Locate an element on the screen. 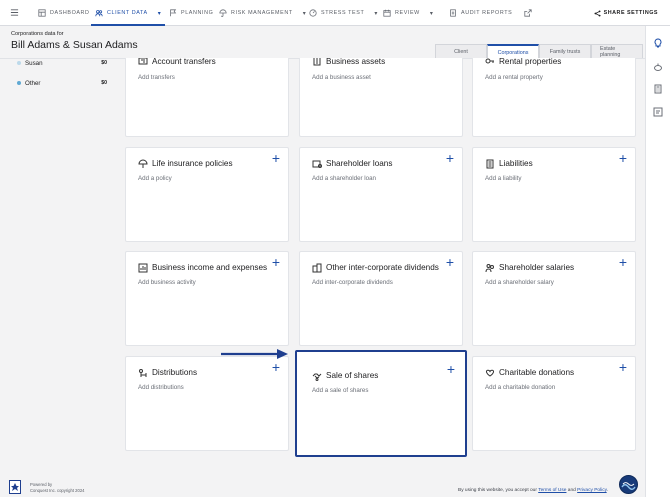 This screenshot has width=670, height=497. flag-icon is located at coordinates (173, 13).